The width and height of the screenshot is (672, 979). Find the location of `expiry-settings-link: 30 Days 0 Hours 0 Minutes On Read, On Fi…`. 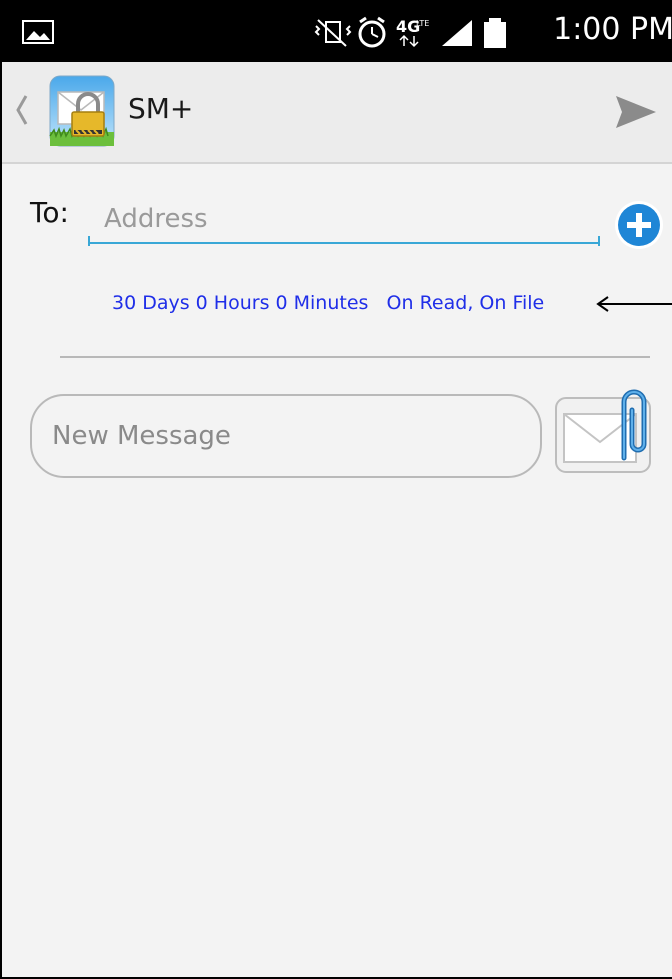

expiry-settings-link: 30 Days 0 Hours 0 Minutes On Read, On Fi… is located at coordinates (328, 303).